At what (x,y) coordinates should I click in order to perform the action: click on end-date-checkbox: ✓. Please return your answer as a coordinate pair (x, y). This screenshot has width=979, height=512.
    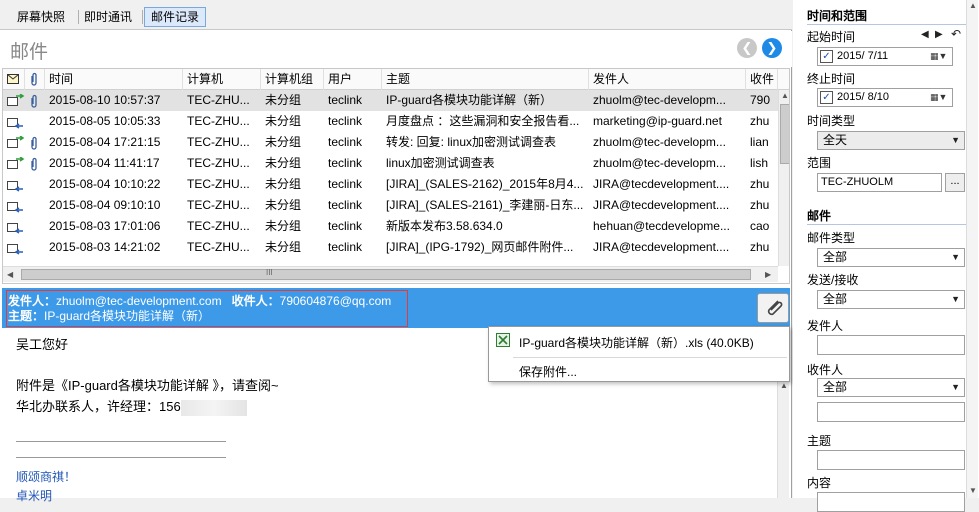
    Looking at the image, I should click on (826, 97).